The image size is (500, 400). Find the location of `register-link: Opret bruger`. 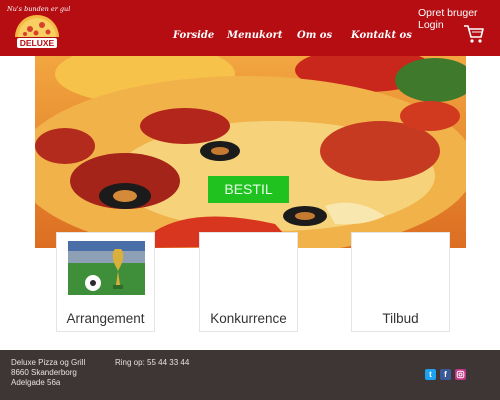

register-link: Opret bruger is located at coordinates (448, 13).